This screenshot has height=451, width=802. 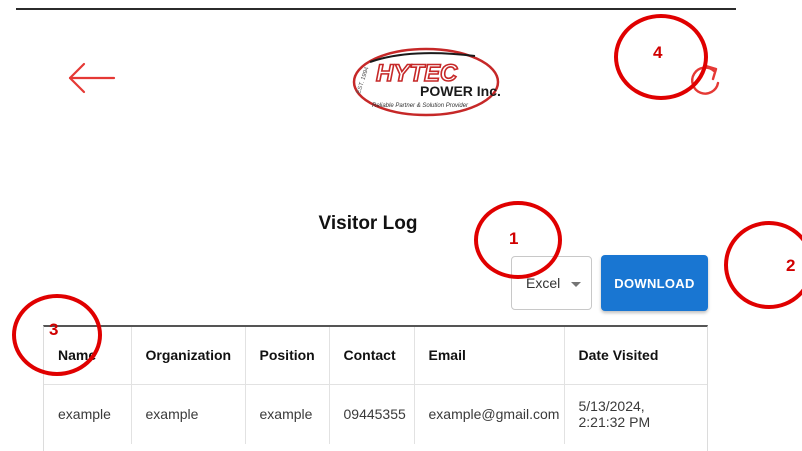 I want to click on back-button, so click(x=92, y=78).